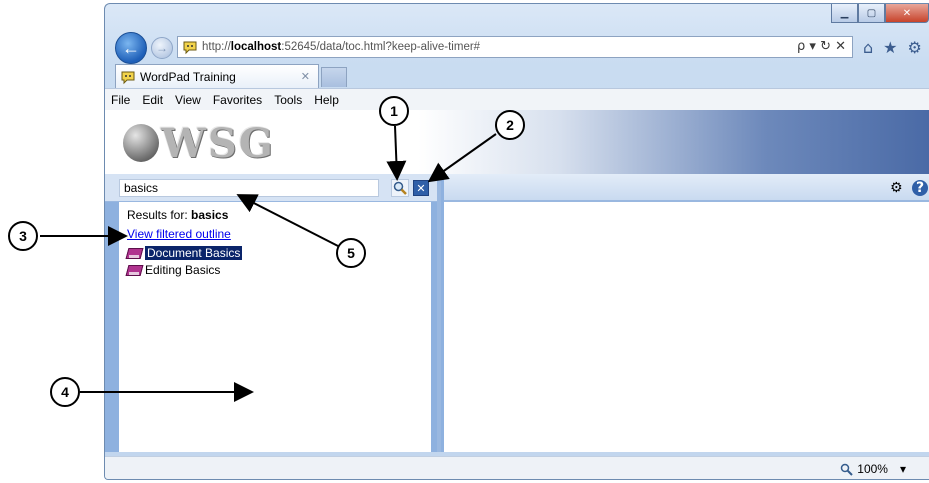  Describe the element at coordinates (120, 100) in the screenshot. I see `menu-file: File` at that location.